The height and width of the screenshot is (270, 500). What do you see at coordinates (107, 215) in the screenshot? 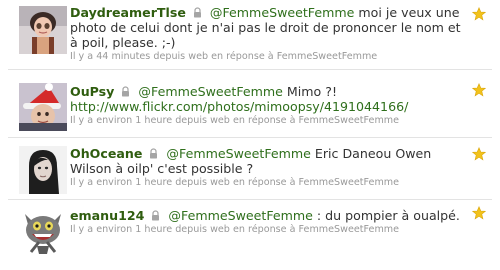
I see `username: emanu124` at bounding box center [107, 215].